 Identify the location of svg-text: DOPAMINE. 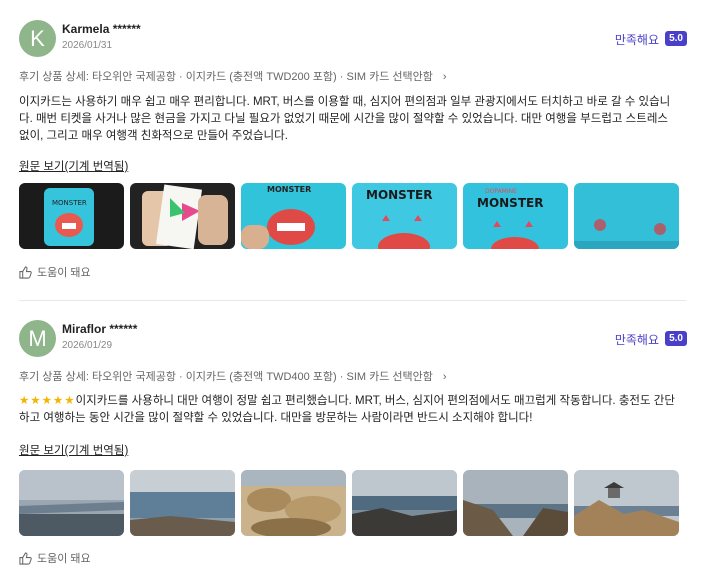
(501, 191).